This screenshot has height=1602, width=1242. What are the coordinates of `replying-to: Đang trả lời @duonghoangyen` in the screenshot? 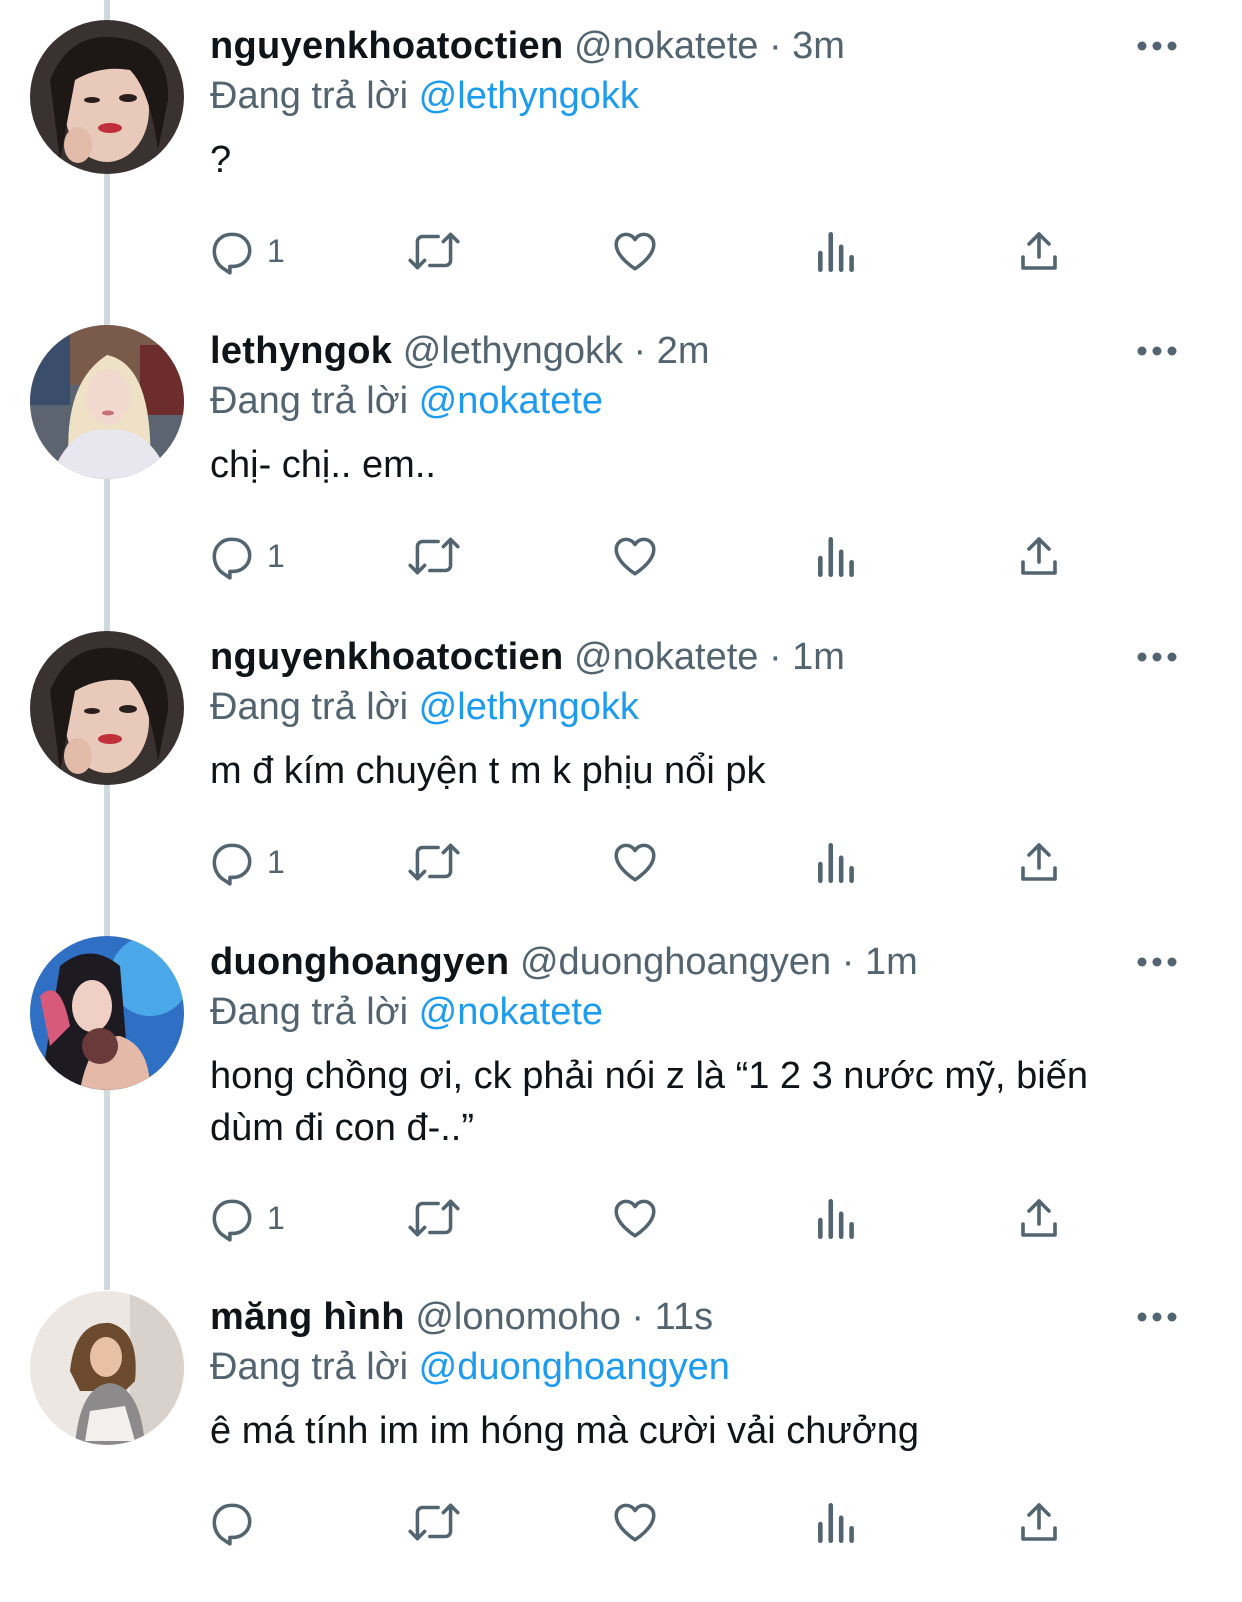 It's located at (470, 1367).